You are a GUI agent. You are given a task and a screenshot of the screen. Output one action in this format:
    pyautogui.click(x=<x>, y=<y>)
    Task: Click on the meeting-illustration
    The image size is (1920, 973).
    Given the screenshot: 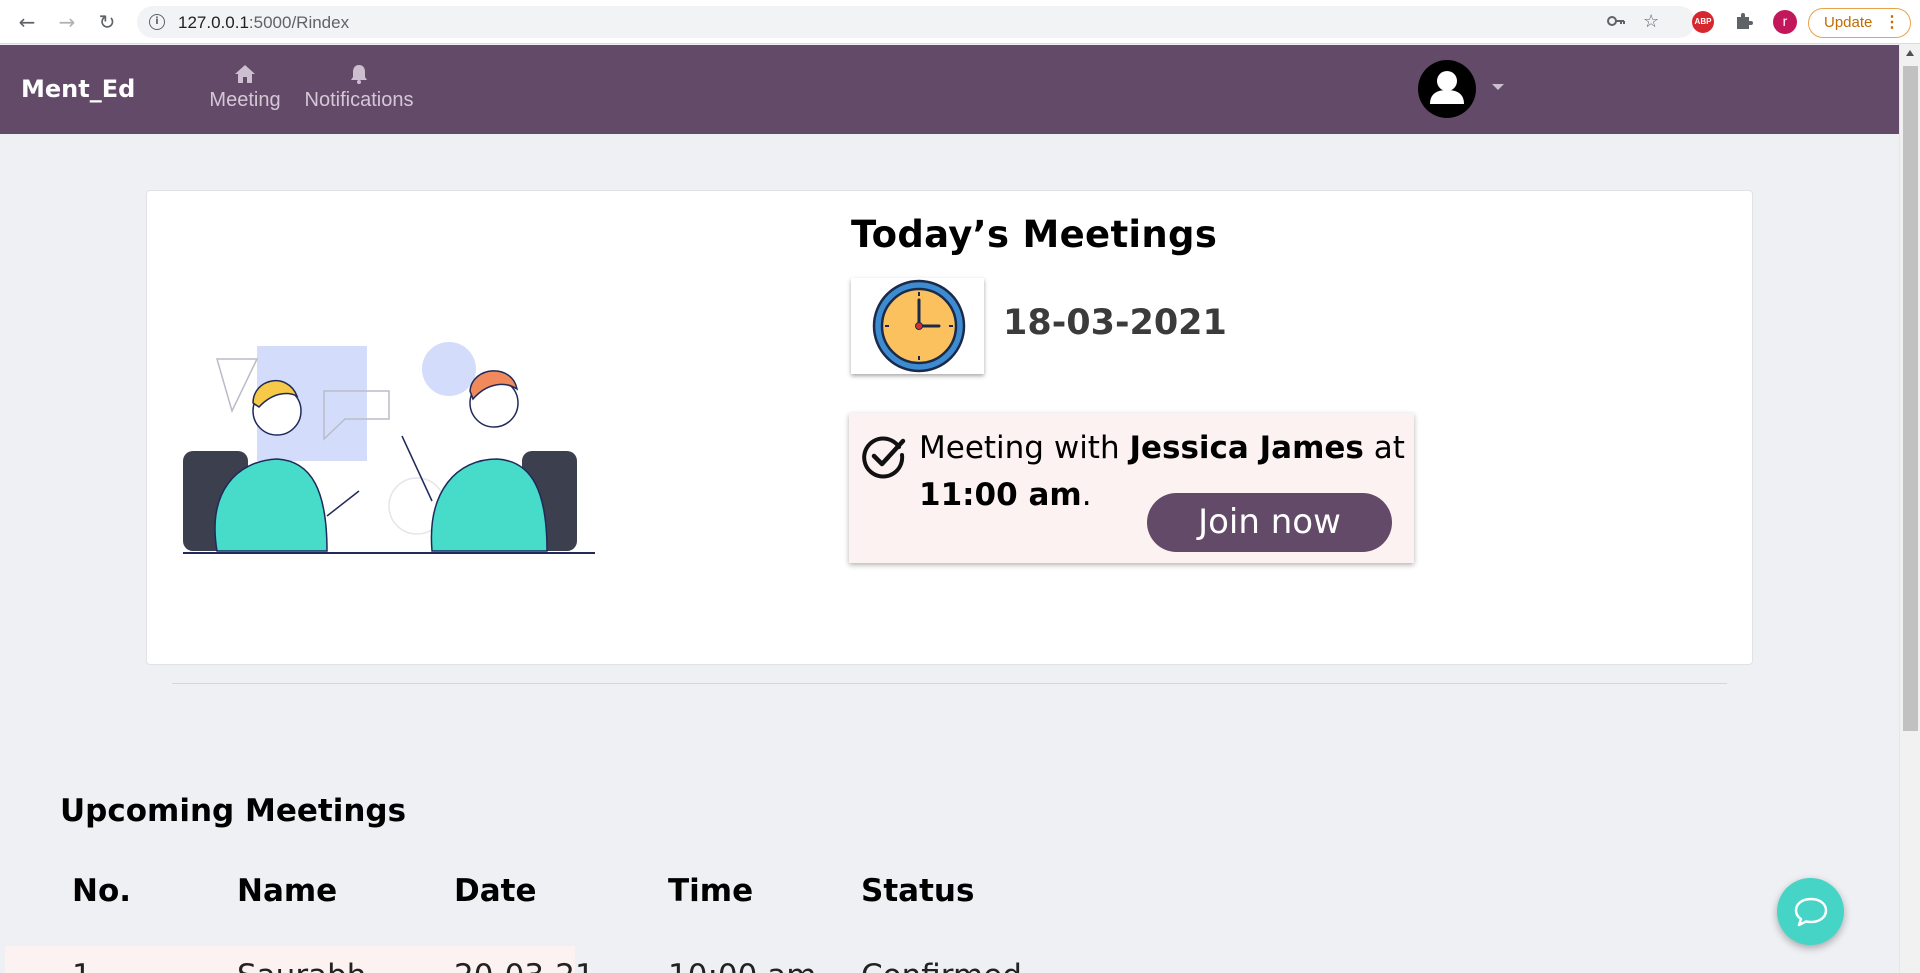 What is the action you would take?
    pyautogui.click(x=389, y=448)
    